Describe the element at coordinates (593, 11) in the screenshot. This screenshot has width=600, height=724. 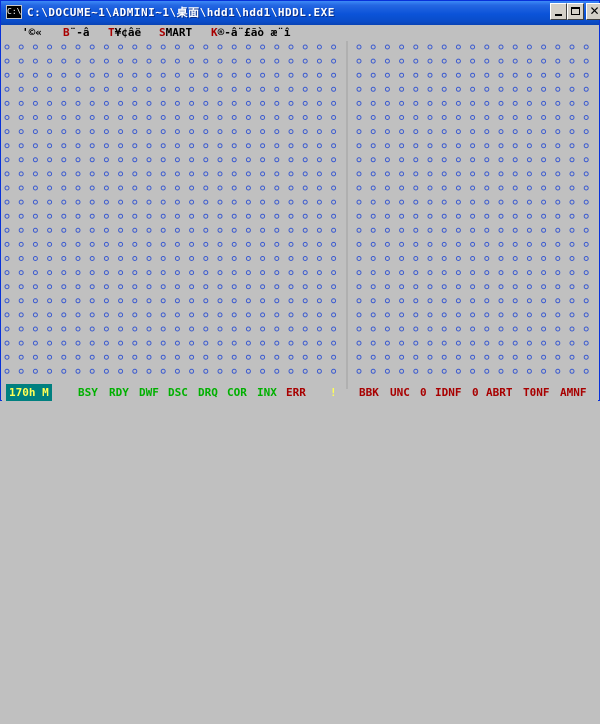
I see `close-button: ✕` at that location.